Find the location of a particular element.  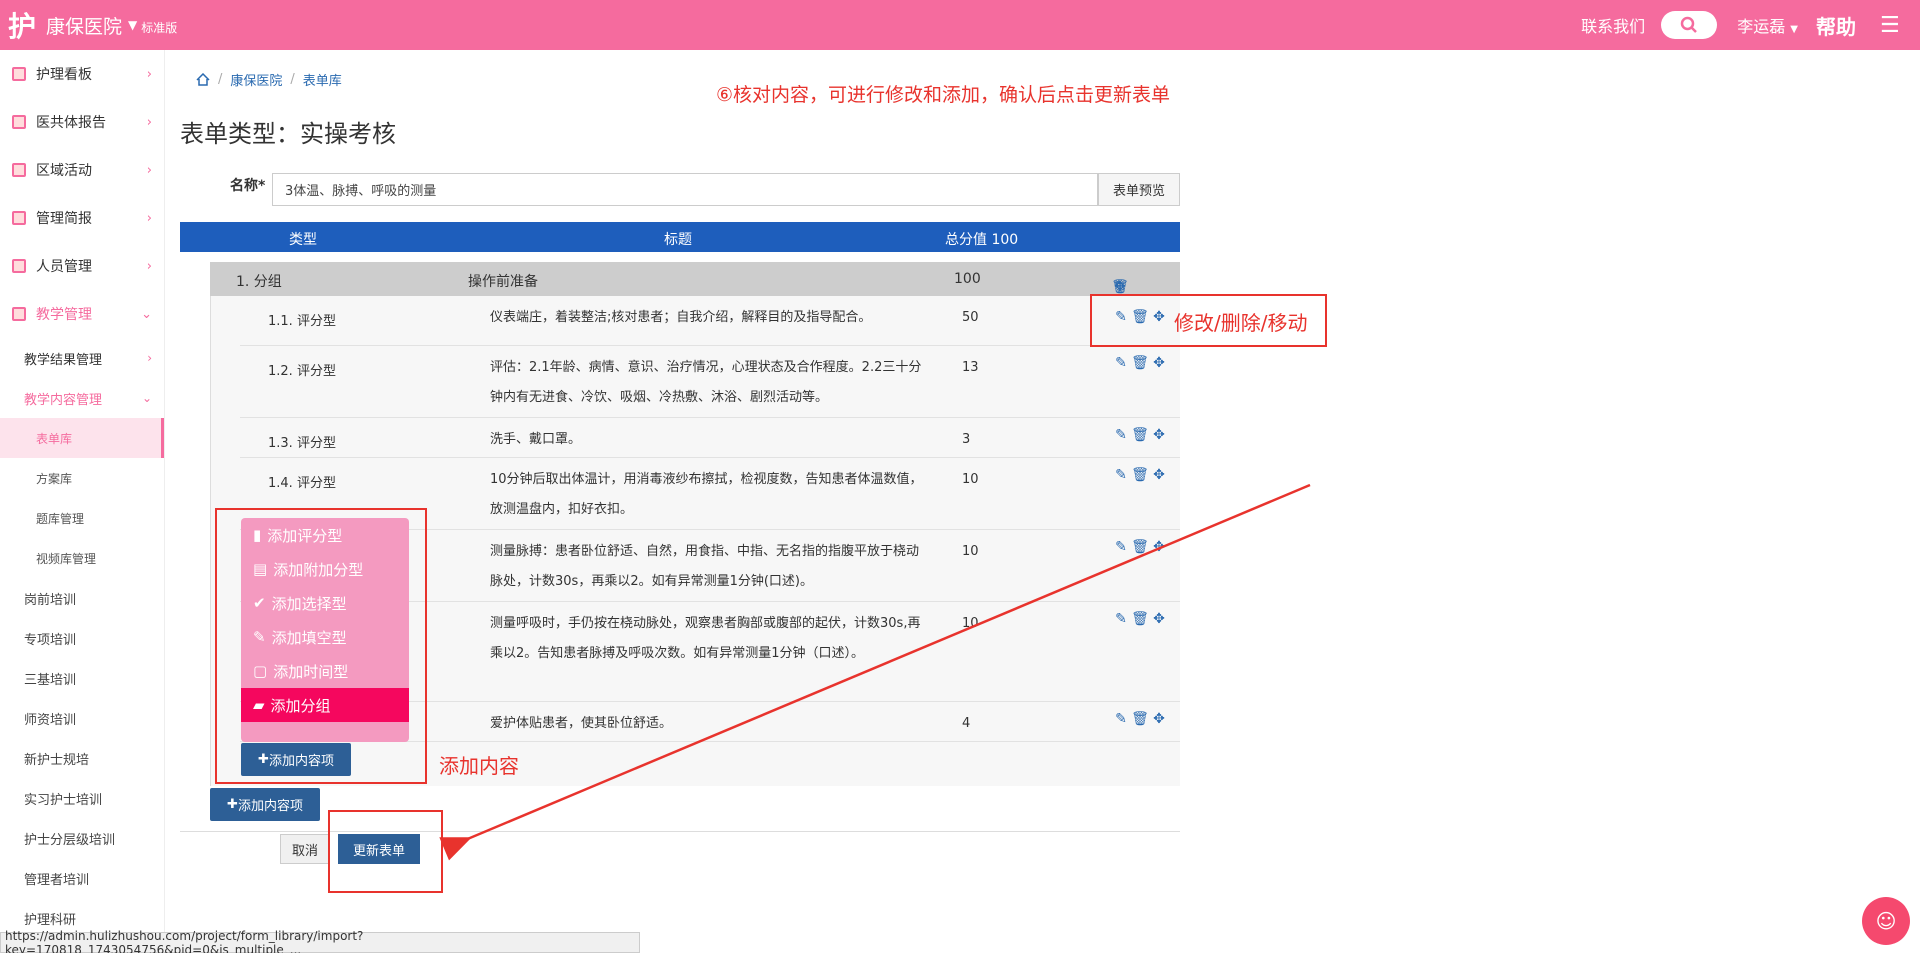

chat-icon: ☺ is located at coordinates (1886, 921).